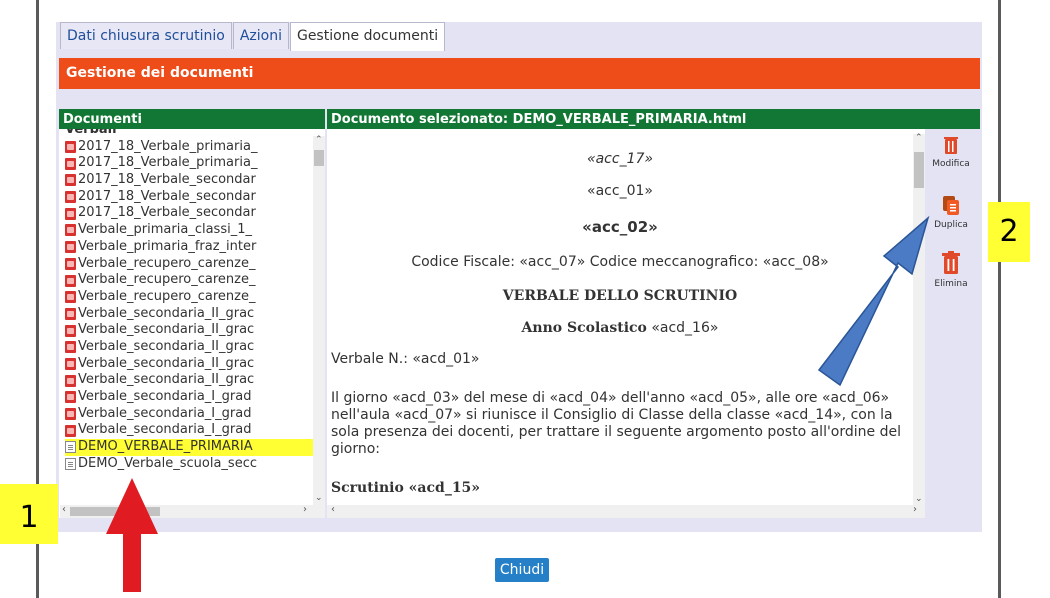  I want to click on blue-arrow, so click(873, 301).